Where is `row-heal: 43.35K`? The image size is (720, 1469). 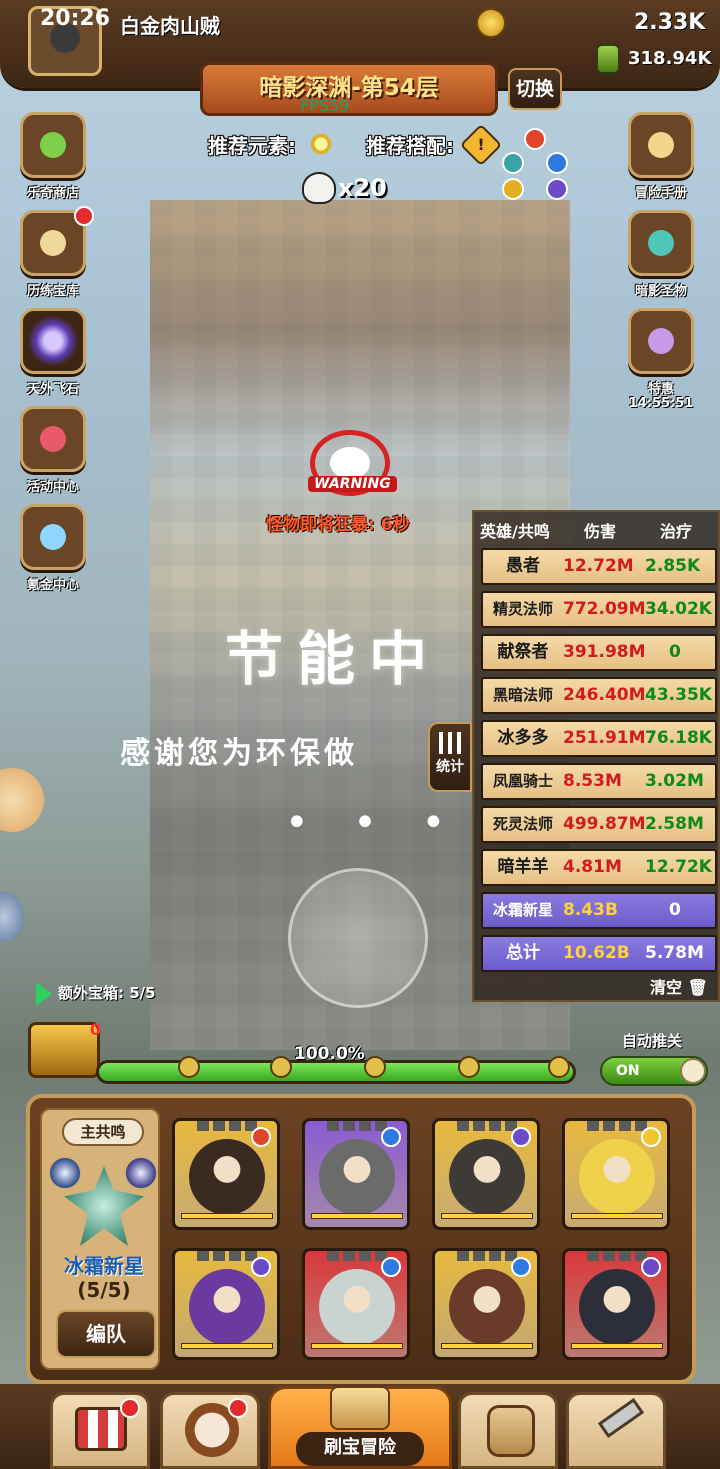
row-heal: 43.35K is located at coordinates (678, 695).